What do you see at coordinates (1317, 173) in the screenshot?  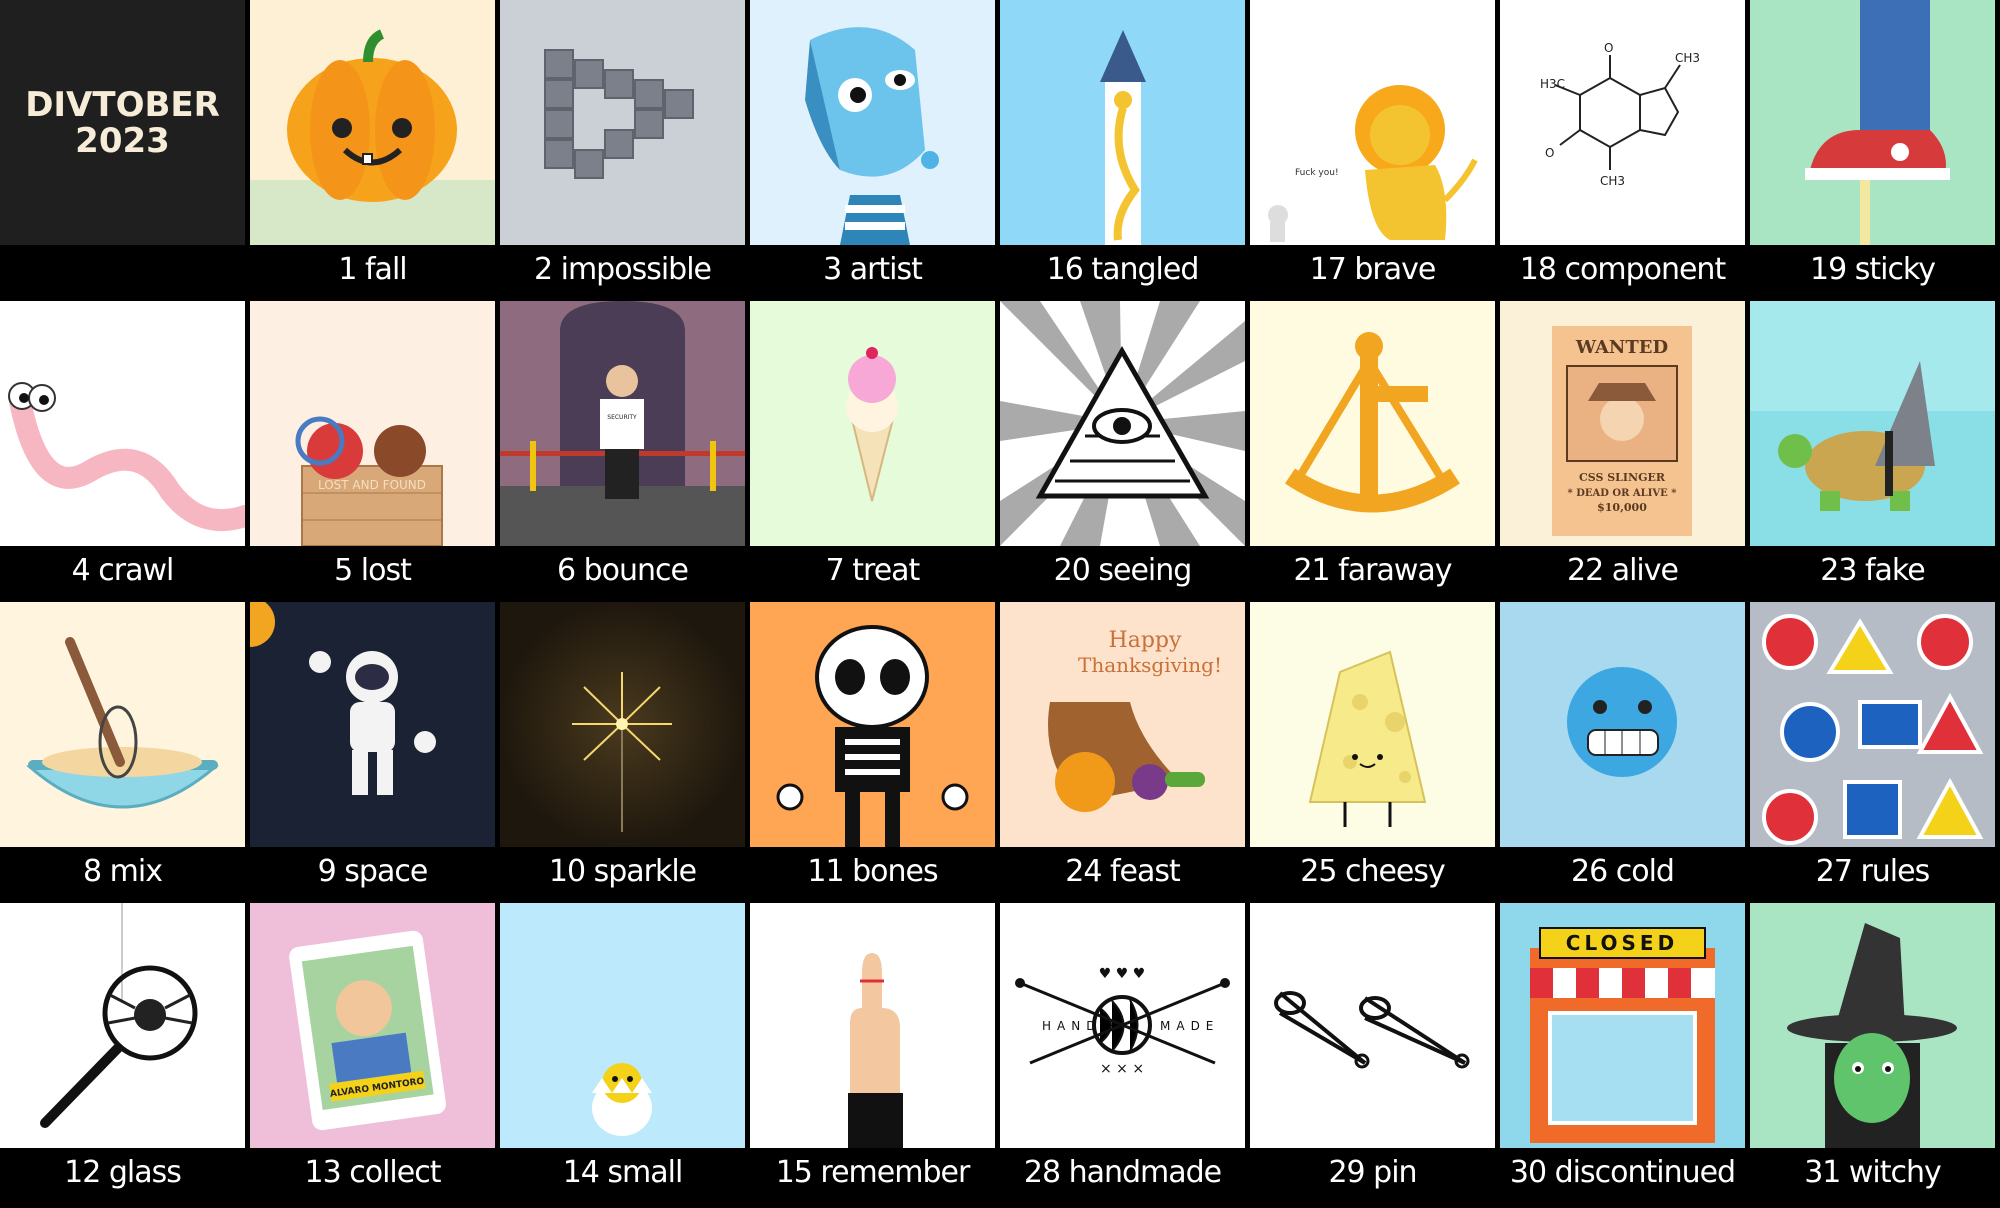 I see `svg-text: Fuck you!` at bounding box center [1317, 173].